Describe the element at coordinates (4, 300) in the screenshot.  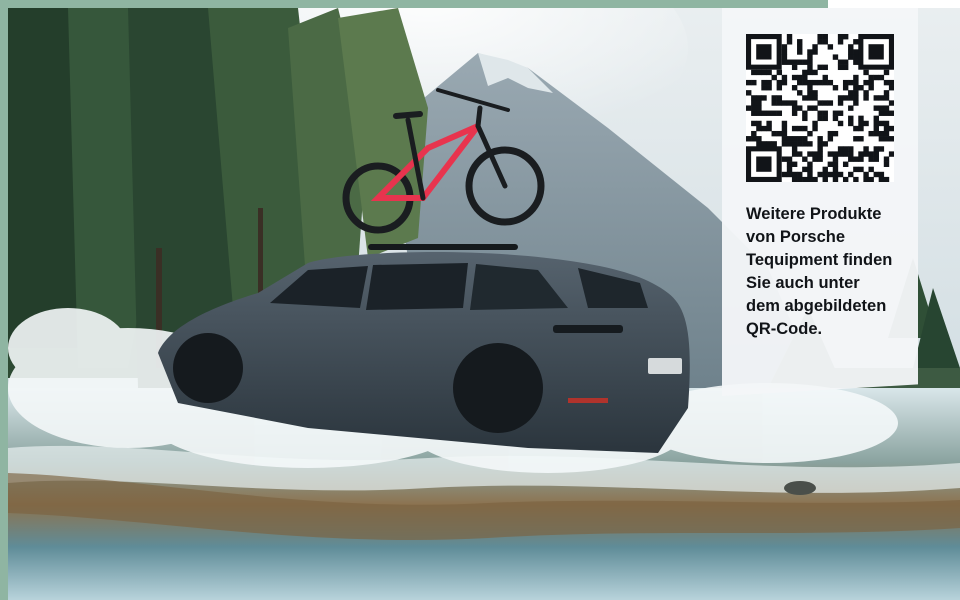
I see `frame-accent-left` at that location.